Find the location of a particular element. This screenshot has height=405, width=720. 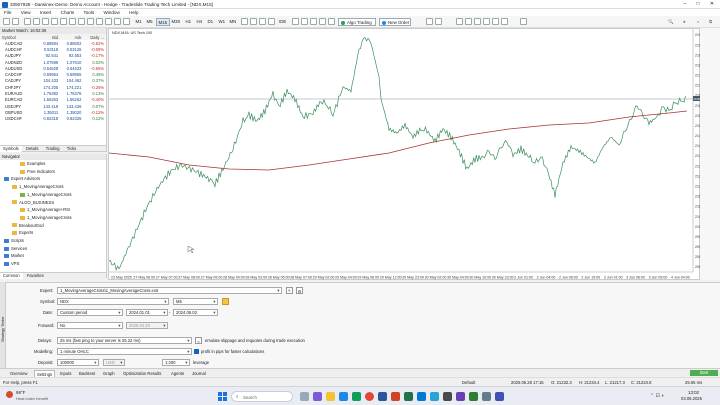

tf-h1: H1 is located at coordinates (188, 22).